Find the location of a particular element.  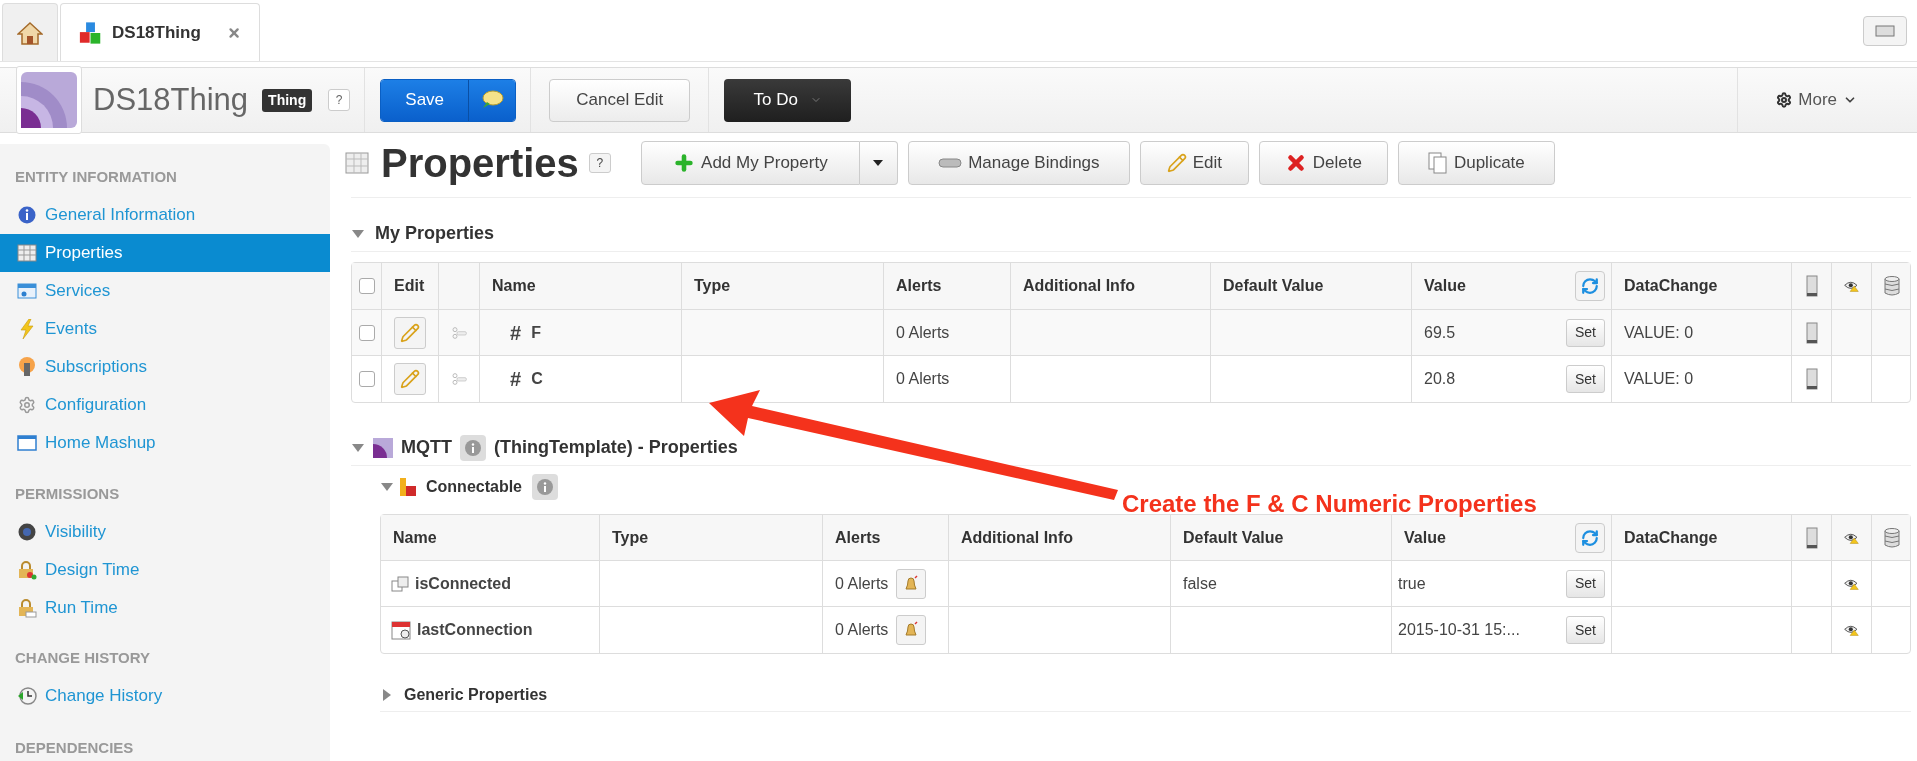

group-title: Generic Properties is located at coordinates (476, 694).